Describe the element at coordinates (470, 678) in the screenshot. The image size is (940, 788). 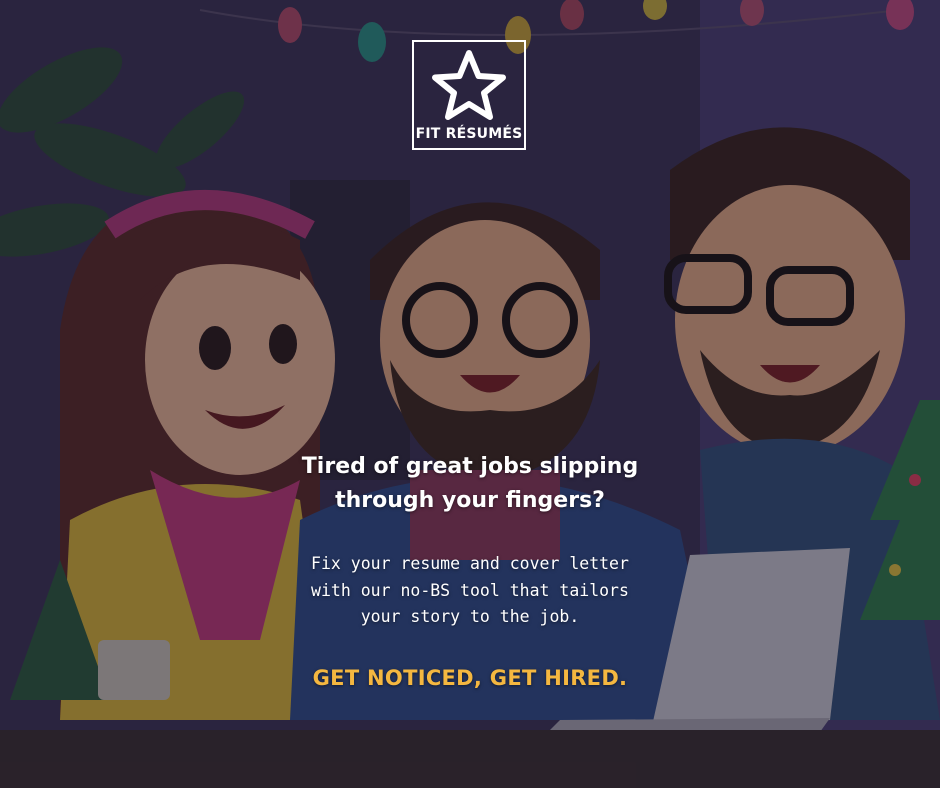
I see `cta-text: GET NOTICED, GET HIRED.` at that location.